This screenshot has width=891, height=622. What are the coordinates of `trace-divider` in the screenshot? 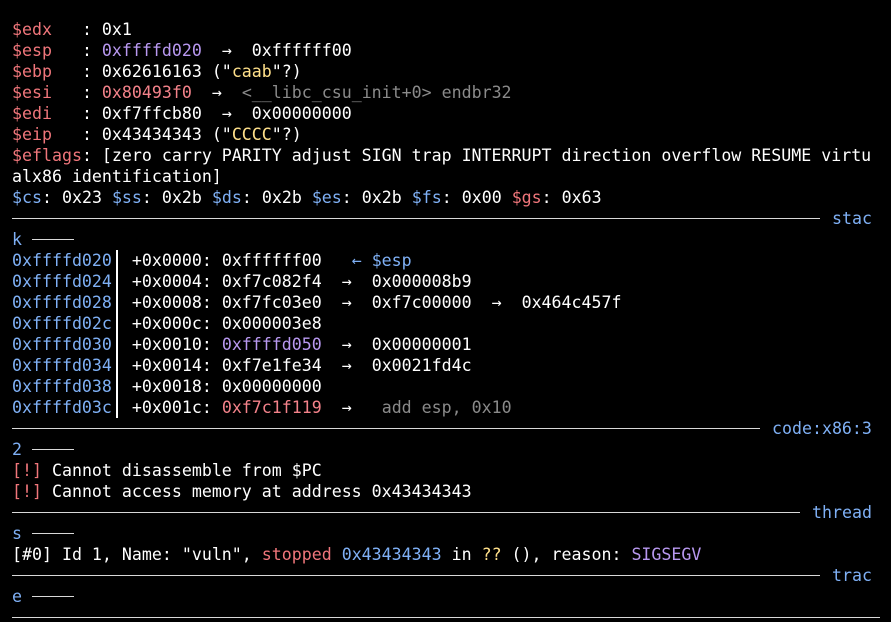 It's located at (416, 575).